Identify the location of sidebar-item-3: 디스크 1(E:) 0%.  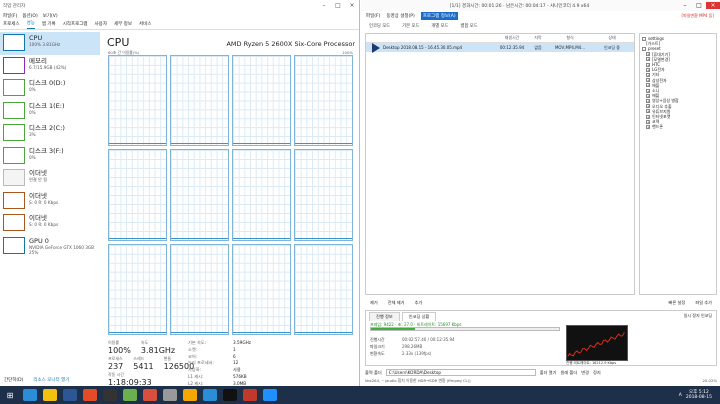
(50, 111).